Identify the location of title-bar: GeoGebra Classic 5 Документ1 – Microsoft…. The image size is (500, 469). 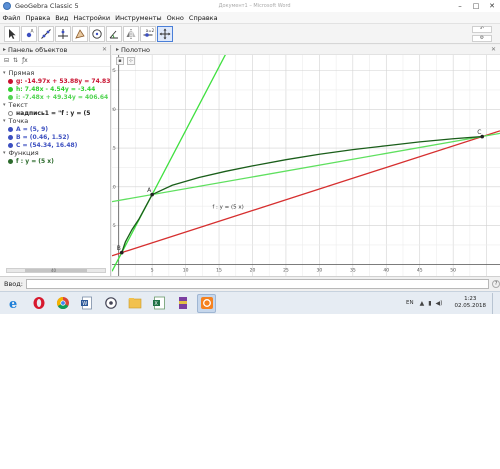
(250, 6).